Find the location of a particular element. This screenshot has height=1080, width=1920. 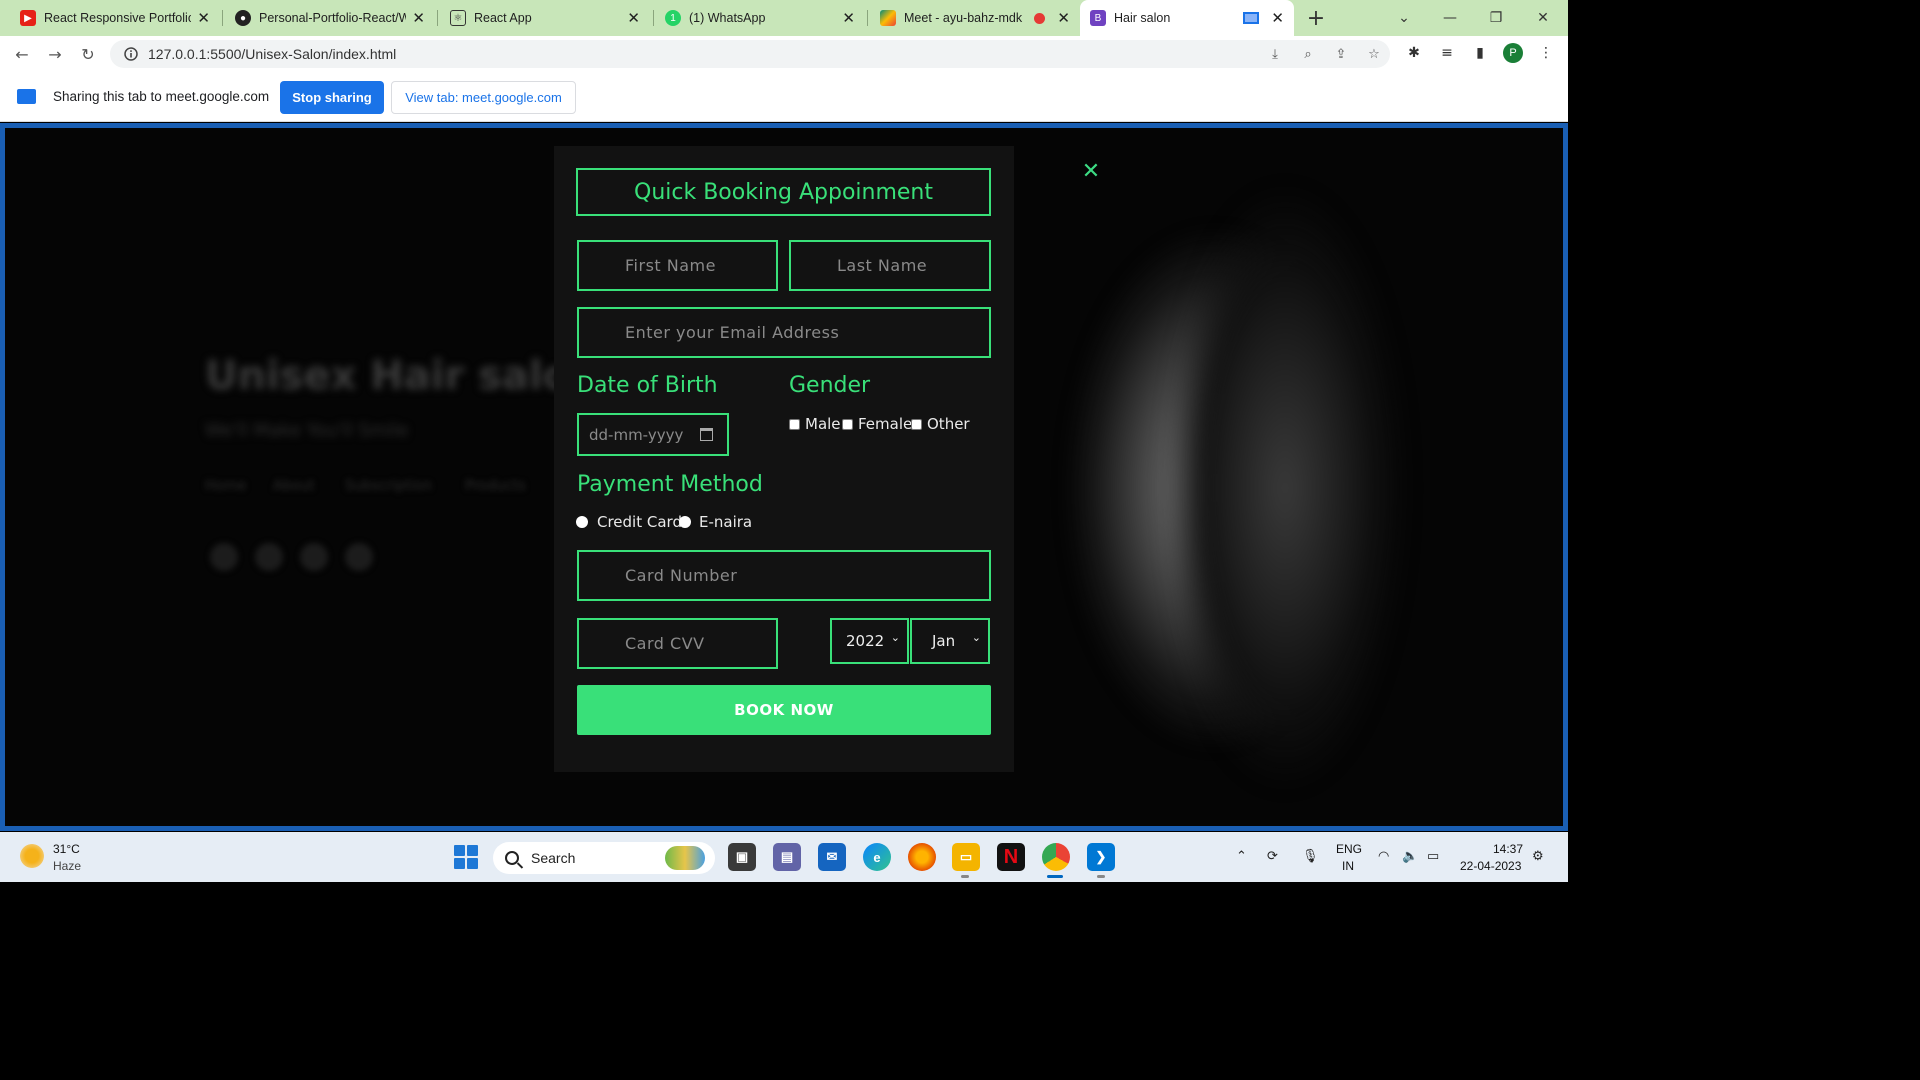

zoom-icon: ⌕ is located at coordinates (1308, 54).